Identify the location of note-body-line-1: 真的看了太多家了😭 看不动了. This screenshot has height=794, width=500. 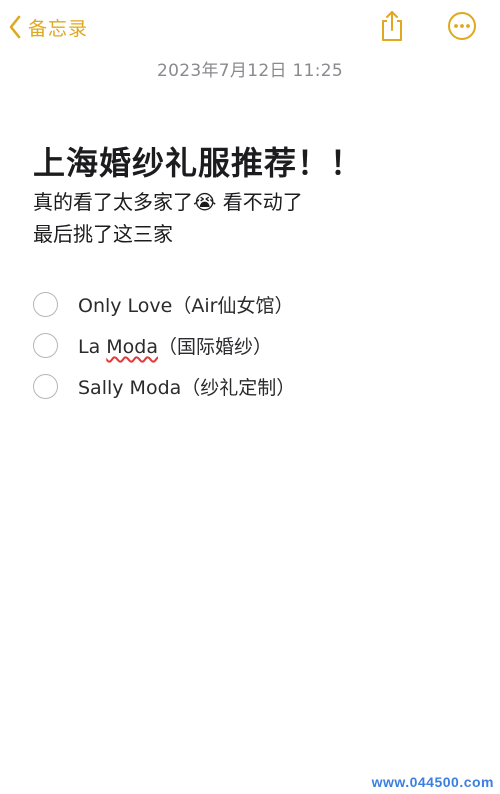
(168, 202).